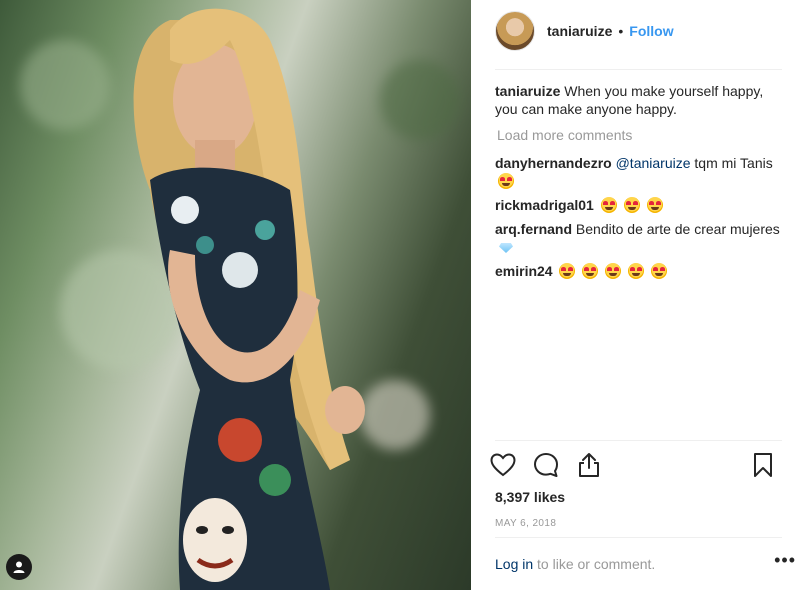  I want to click on caption-username: taniaruize, so click(527, 91).